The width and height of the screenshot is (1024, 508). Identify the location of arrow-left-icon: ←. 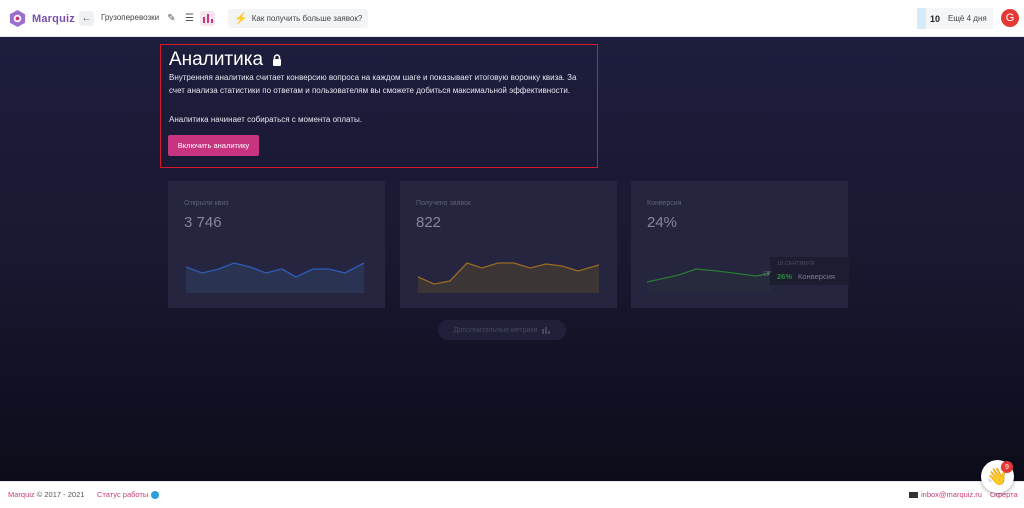
(86, 18).